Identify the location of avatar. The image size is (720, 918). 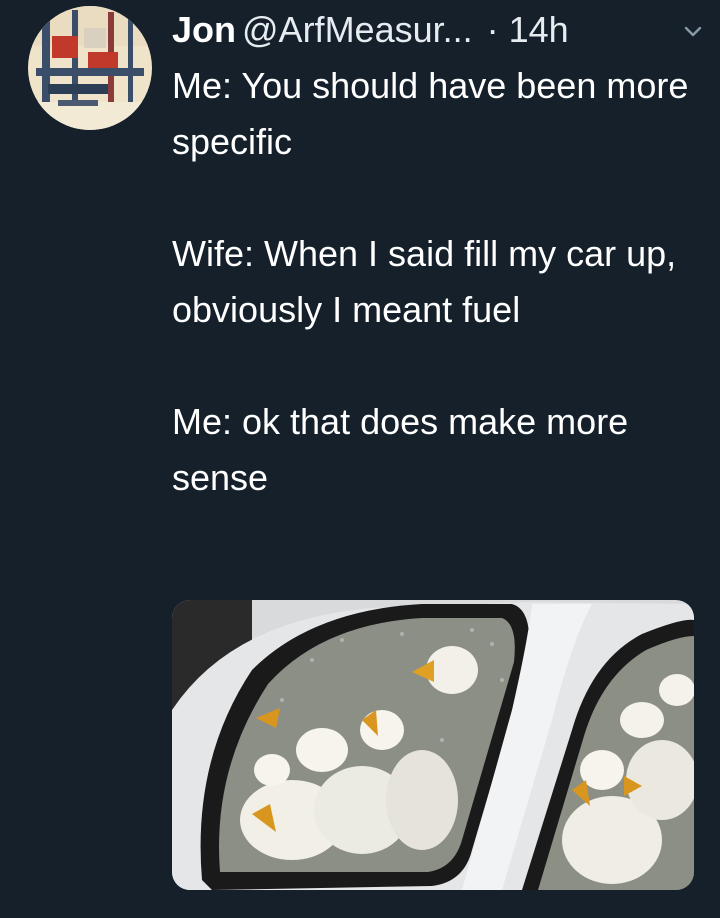
(90, 68).